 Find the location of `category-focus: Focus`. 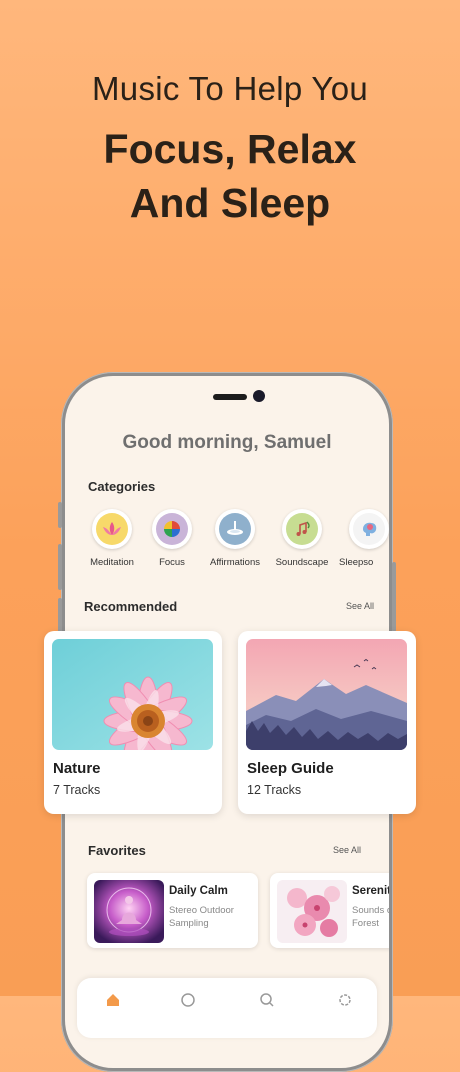

category-focus: Focus is located at coordinates (172, 538).